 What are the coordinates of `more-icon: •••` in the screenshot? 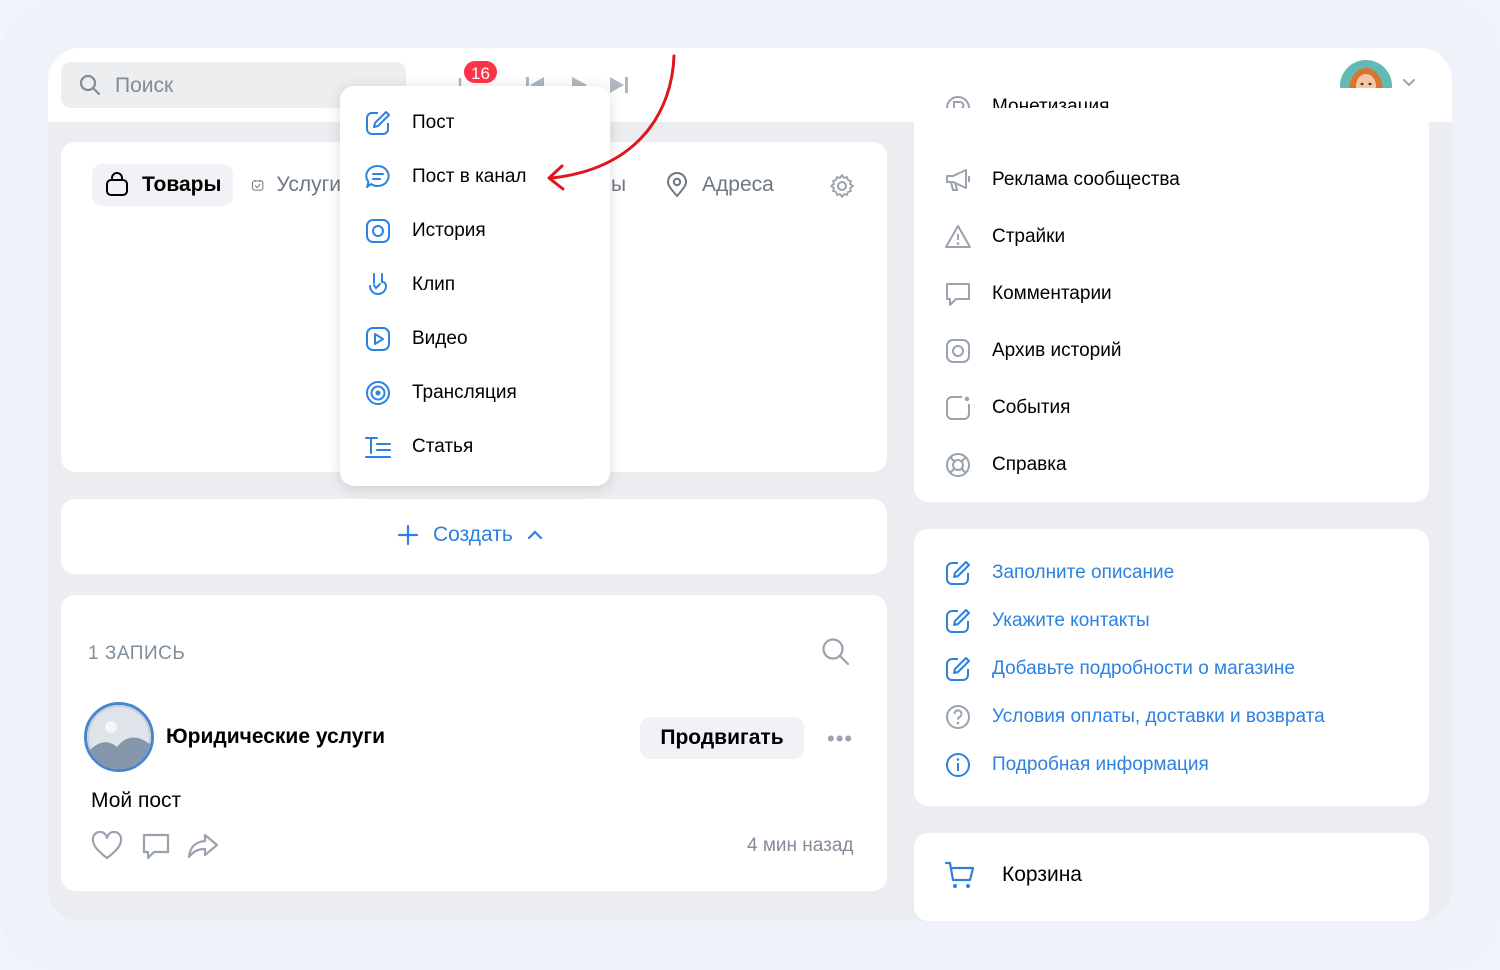 It's located at (840, 739).